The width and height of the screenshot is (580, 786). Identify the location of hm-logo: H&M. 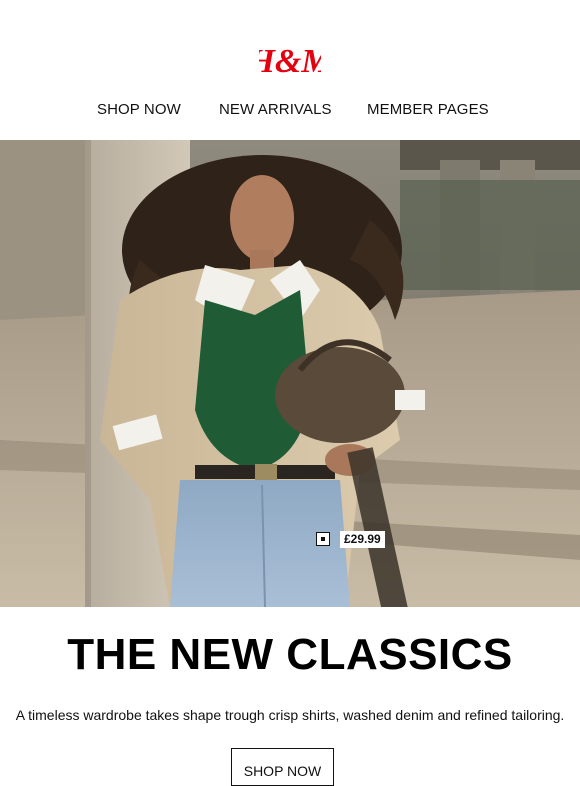
(290, 62).